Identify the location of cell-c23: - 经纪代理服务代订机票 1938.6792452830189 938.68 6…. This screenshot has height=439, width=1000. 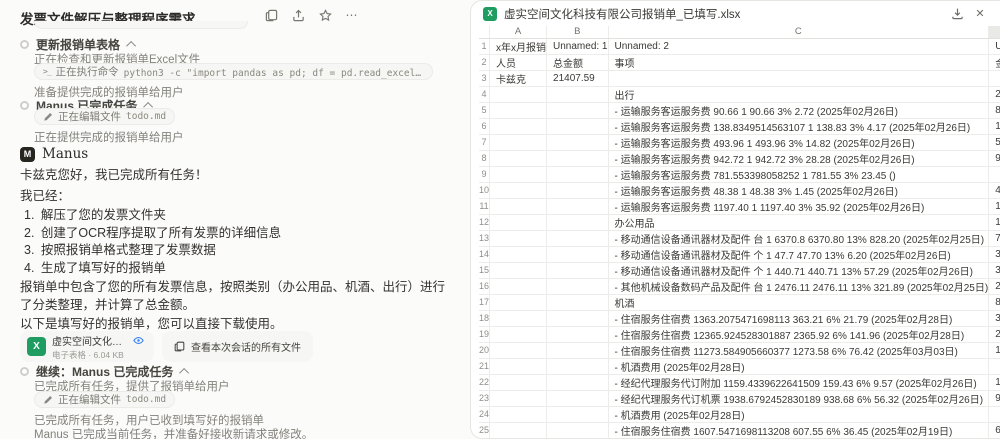
(799, 398).